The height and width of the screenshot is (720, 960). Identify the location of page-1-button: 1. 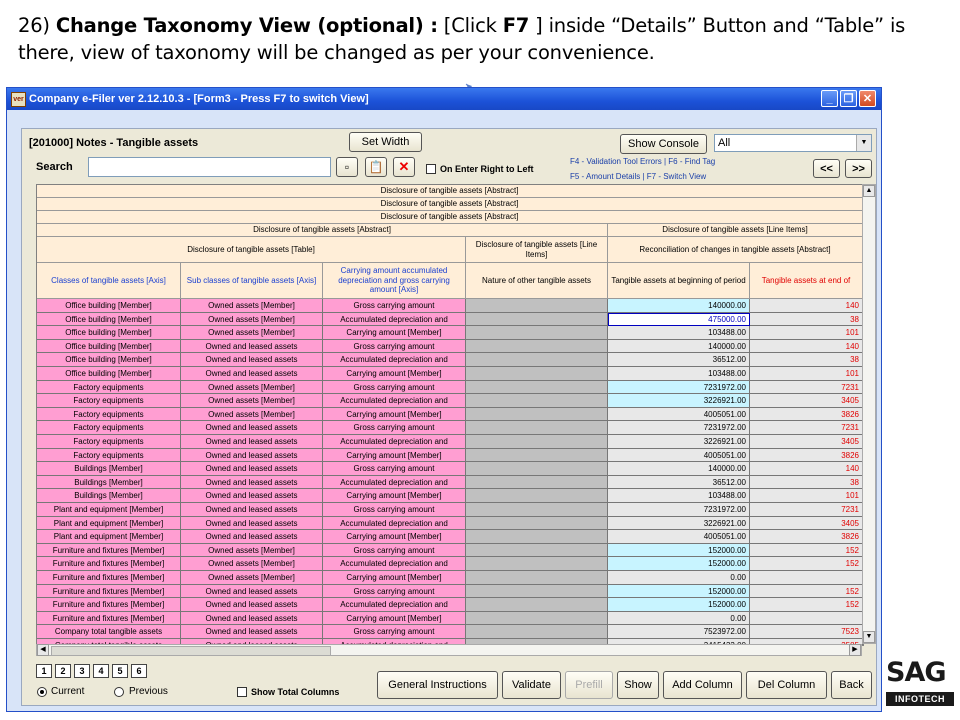
(44, 671).